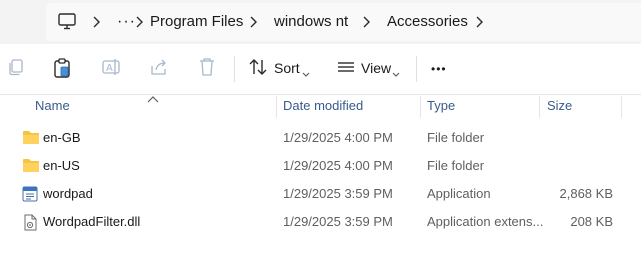 This screenshot has height=262, width=641. I want to click on delete-icon, so click(207, 69).